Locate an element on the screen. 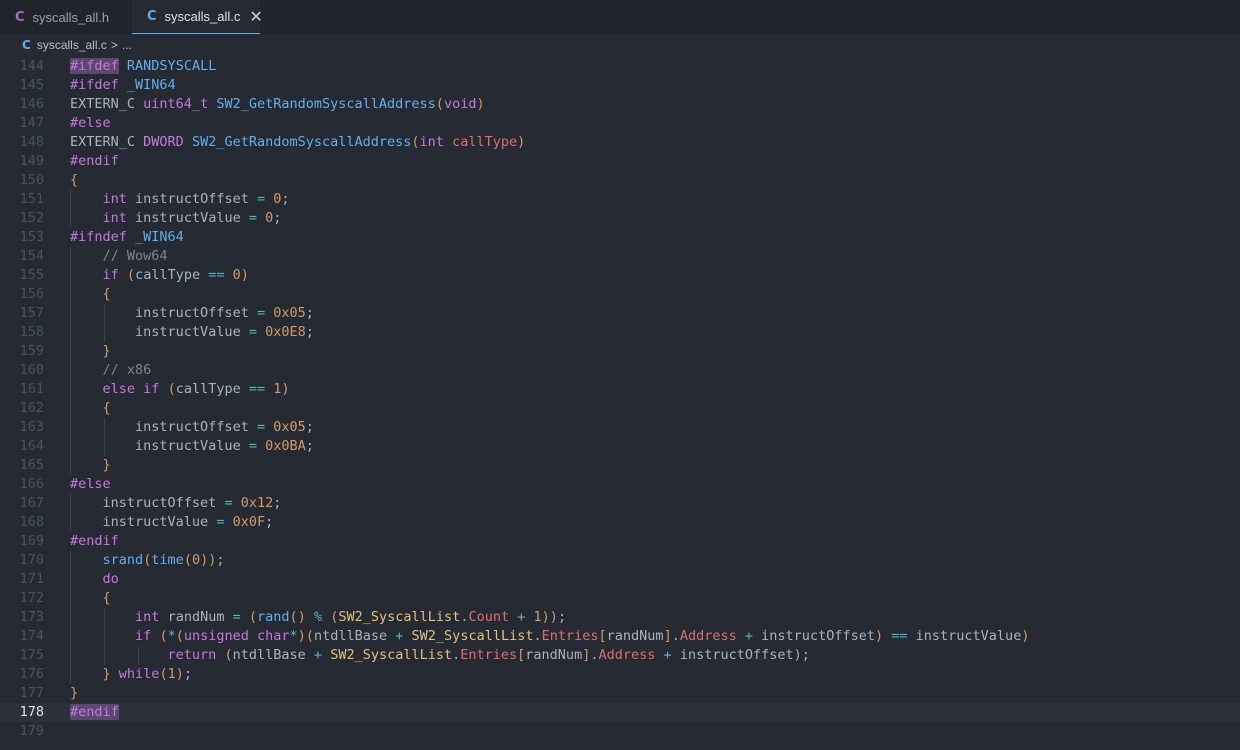 The width and height of the screenshot is (1240, 750). line-number: 155 is located at coordinates (31, 275).